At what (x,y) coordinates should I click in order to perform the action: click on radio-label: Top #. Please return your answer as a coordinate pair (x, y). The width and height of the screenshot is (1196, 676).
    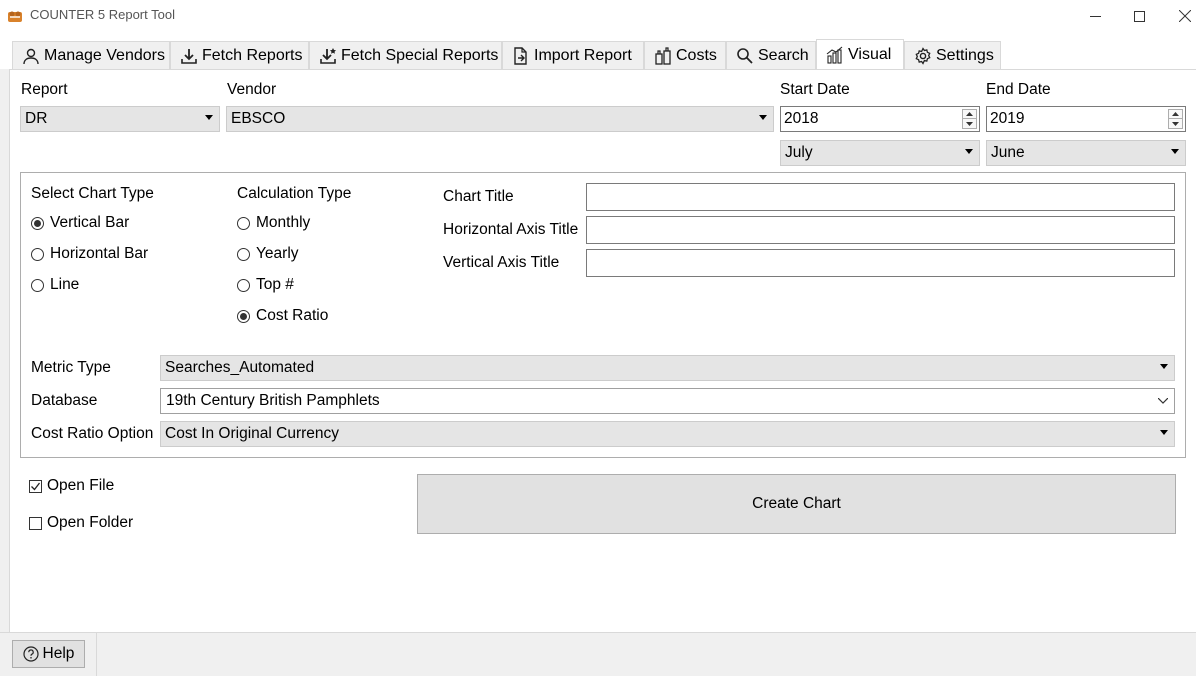
    Looking at the image, I should click on (275, 284).